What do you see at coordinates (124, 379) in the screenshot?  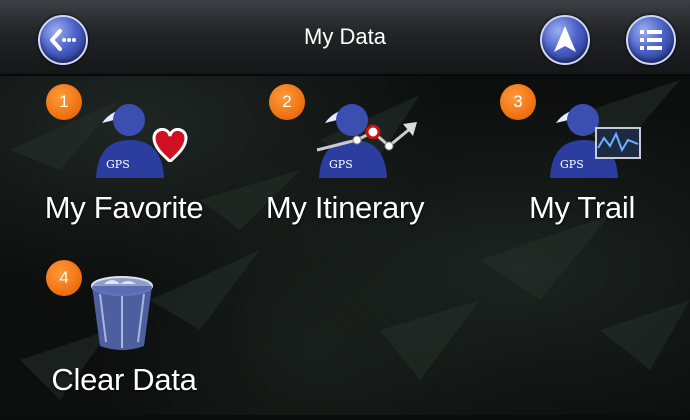 I see `clear-data-label: Clear Data` at bounding box center [124, 379].